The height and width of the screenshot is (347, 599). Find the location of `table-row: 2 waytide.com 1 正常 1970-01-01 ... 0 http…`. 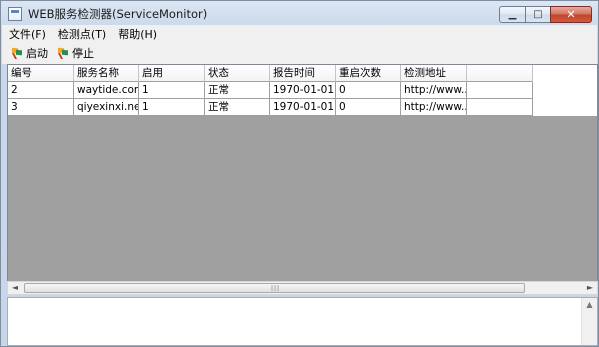

table-row: 2 waytide.com 1 正常 1970-01-01 ... 0 http… is located at coordinates (302, 90).